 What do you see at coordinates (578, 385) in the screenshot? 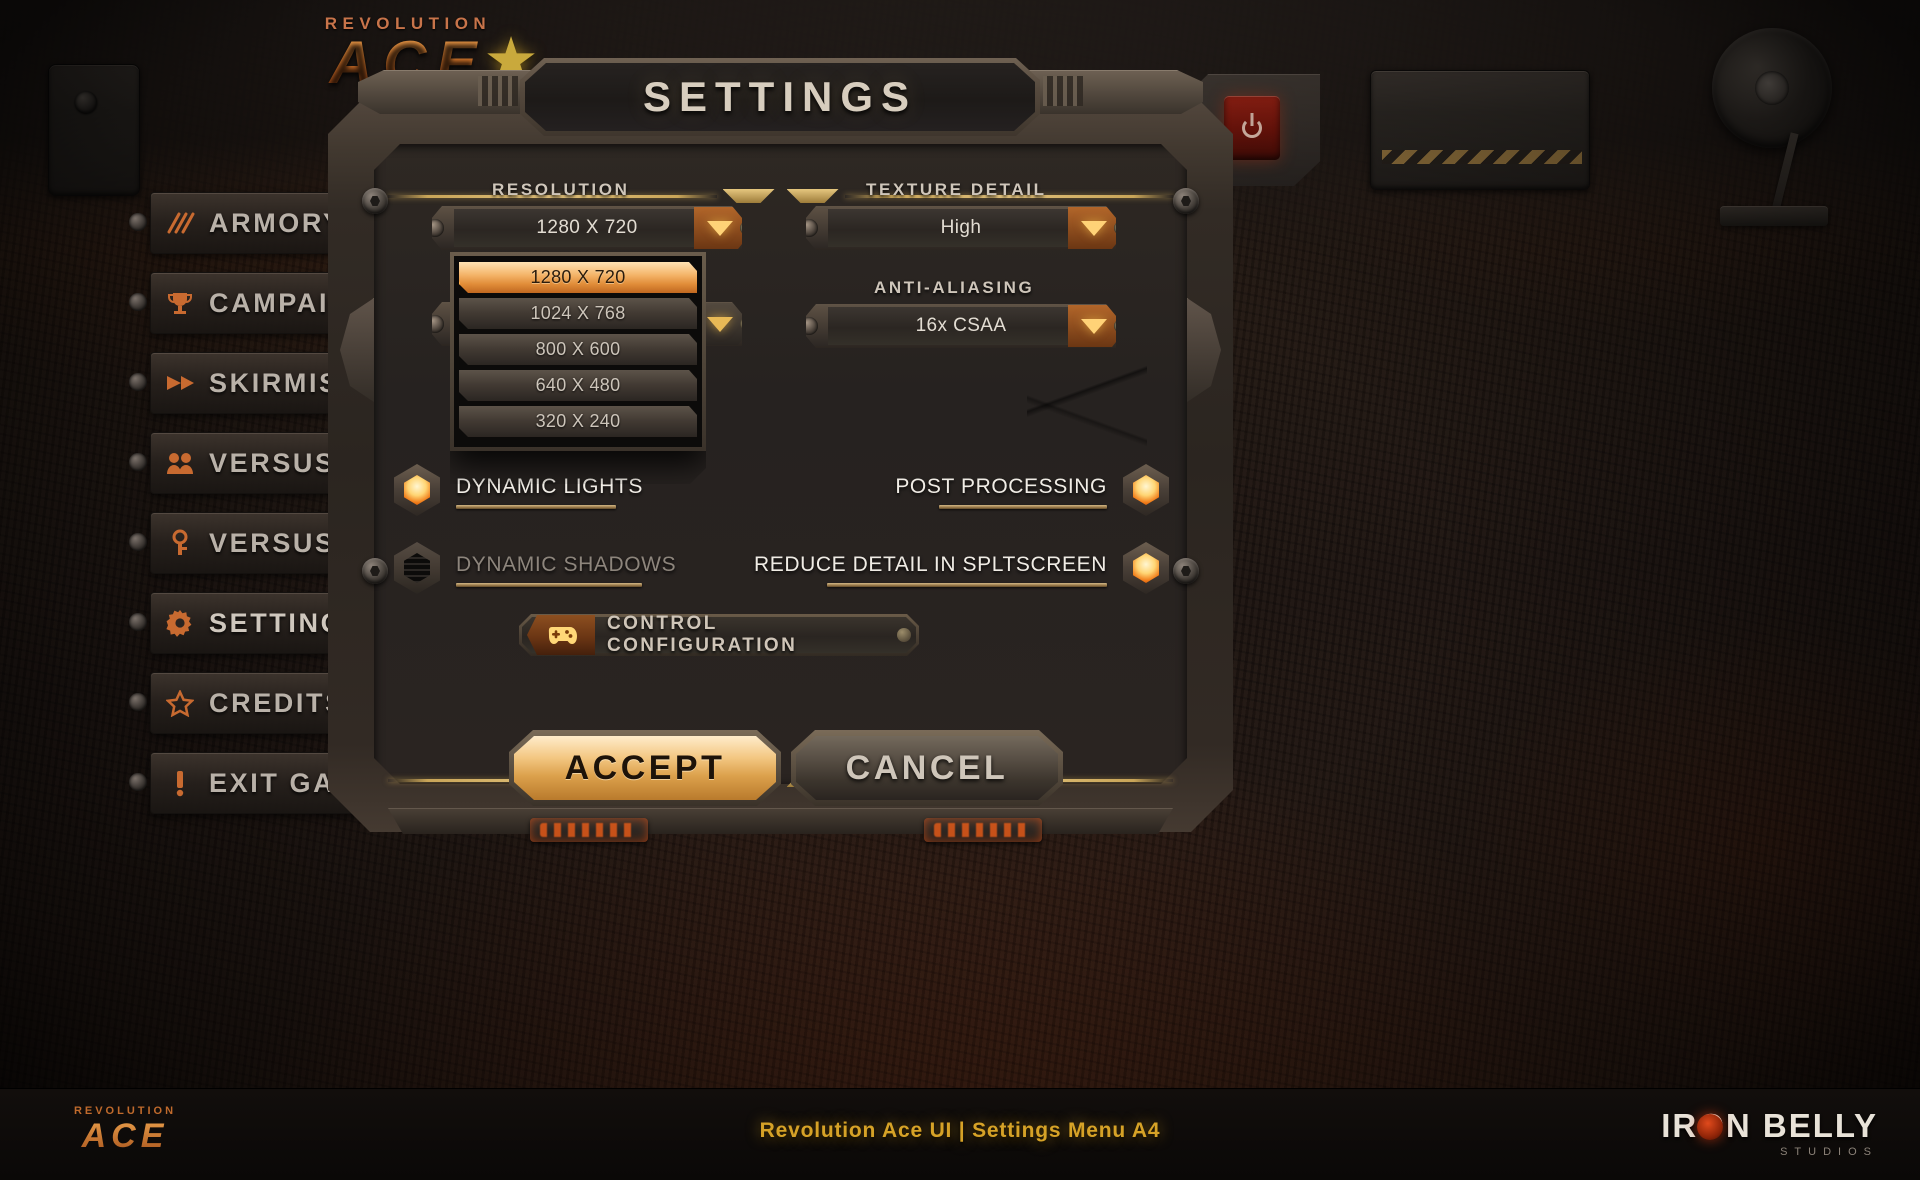
I see `dropdown-option: 640 X 480` at bounding box center [578, 385].